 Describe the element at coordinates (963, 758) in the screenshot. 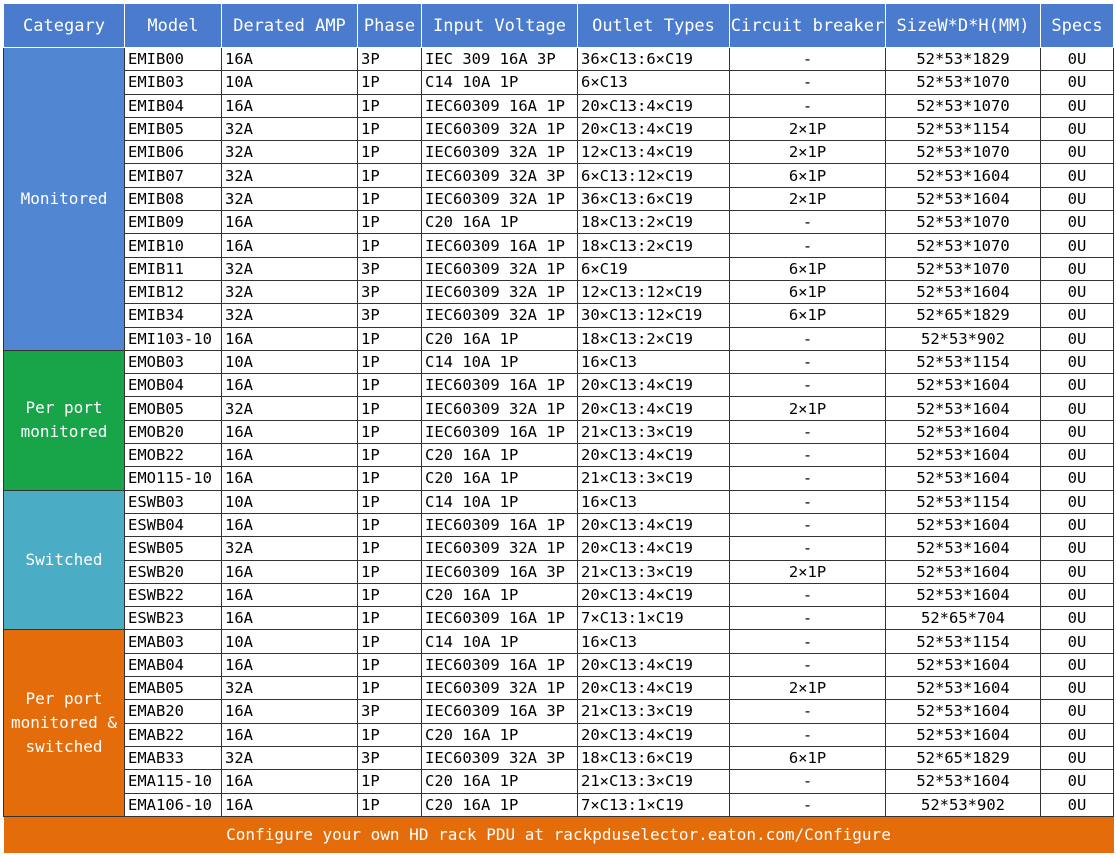

I see `size-cell: 52*65*1829` at that location.